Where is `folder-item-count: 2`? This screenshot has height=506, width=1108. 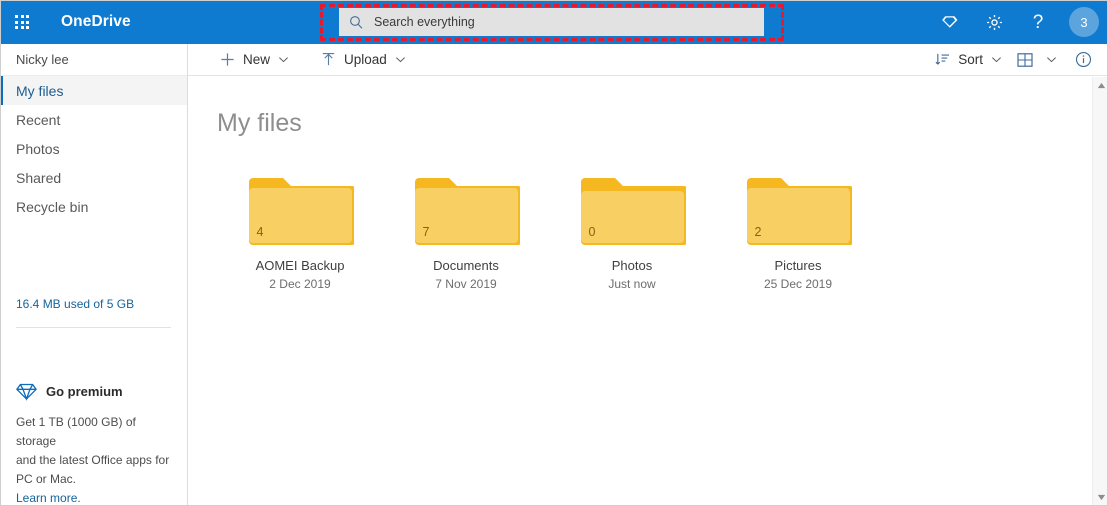 folder-item-count: 2 is located at coordinates (758, 232).